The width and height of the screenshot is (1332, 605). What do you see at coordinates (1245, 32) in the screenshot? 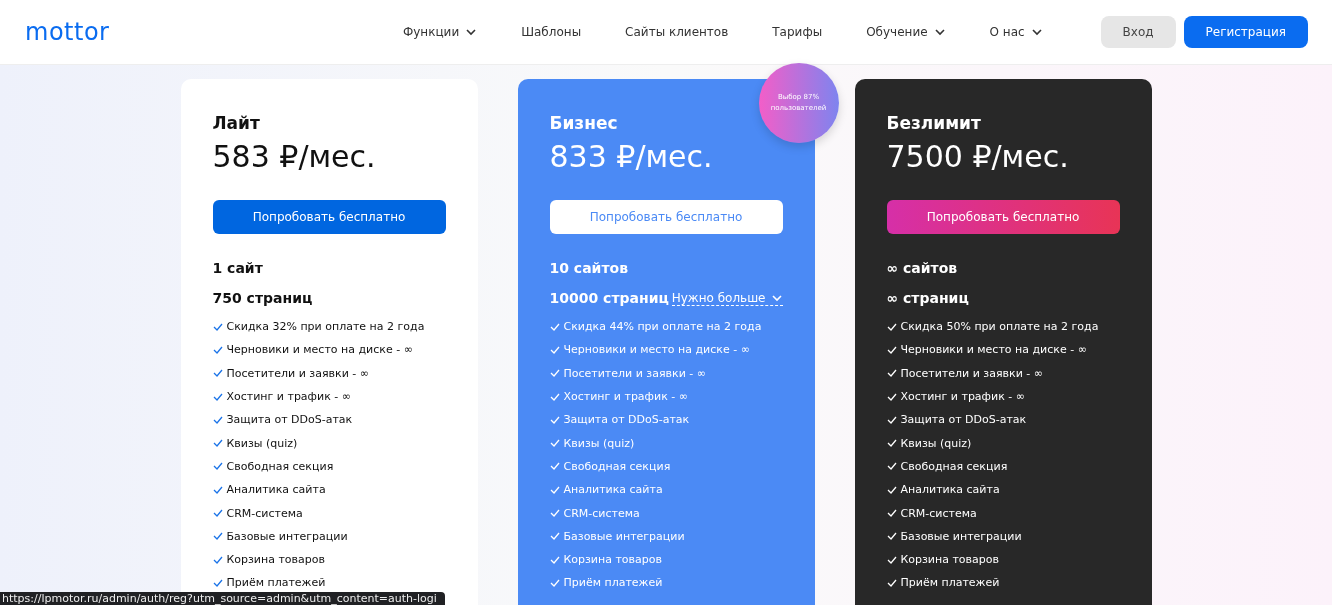
I see `register-button: Регистрация` at bounding box center [1245, 32].